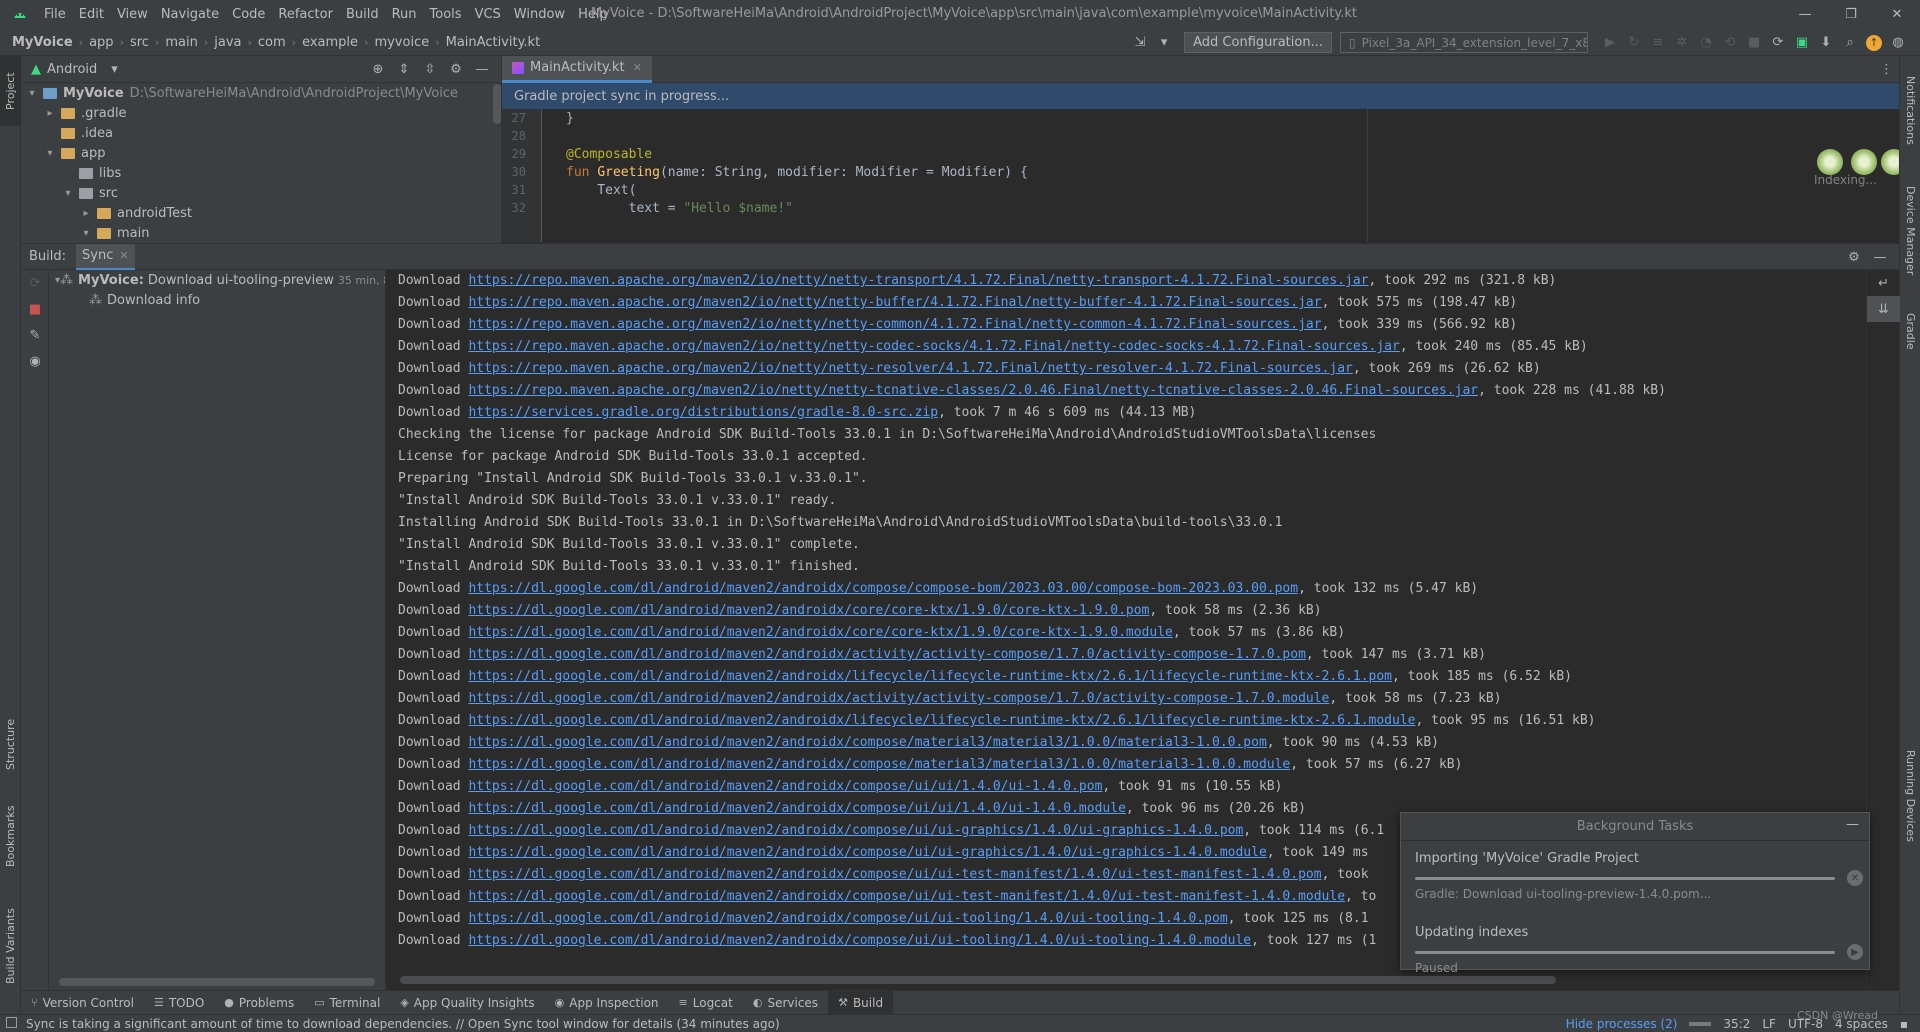  What do you see at coordinates (82, 1003) in the screenshot?
I see `tab-version-control: ⑂ Version Control` at bounding box center [82, 1003].